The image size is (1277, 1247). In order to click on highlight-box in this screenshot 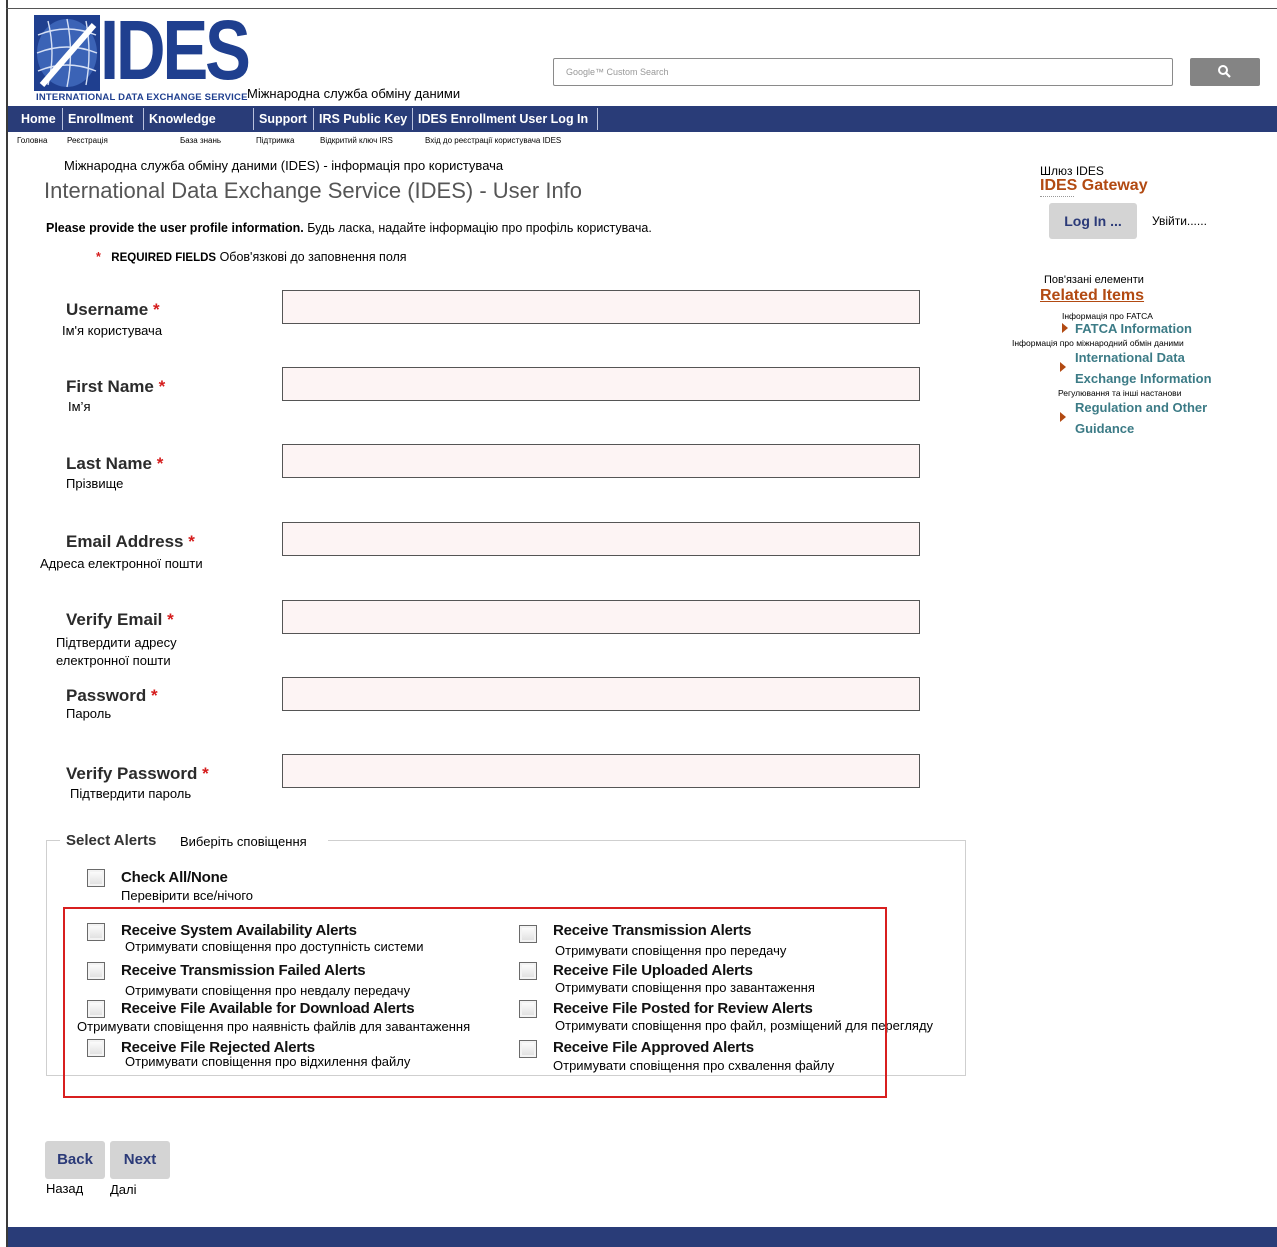, I will do `click(475, 1002)`.